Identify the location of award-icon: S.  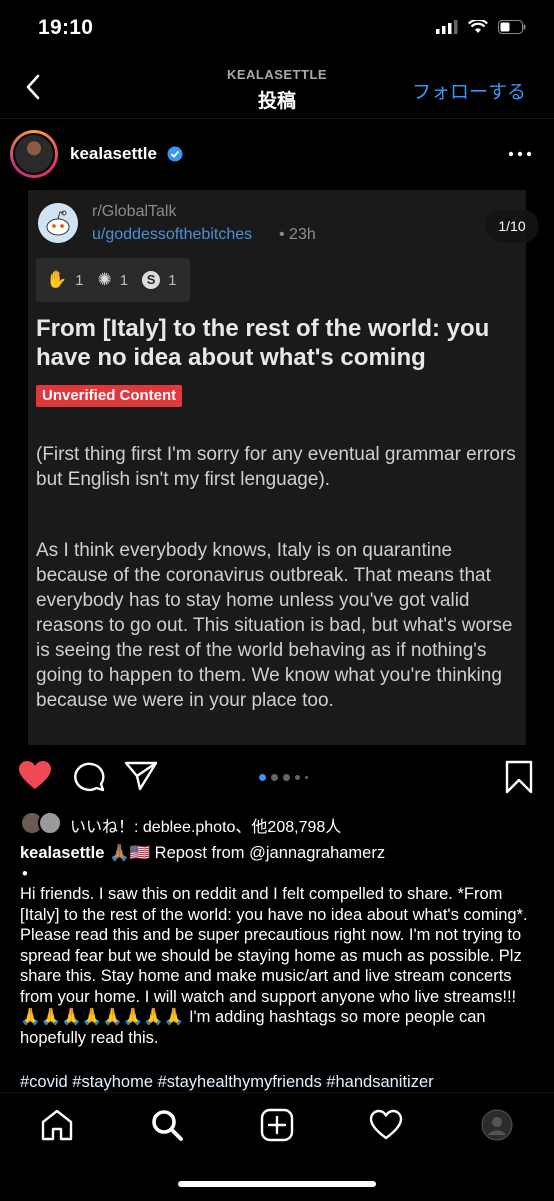
(151, 280).